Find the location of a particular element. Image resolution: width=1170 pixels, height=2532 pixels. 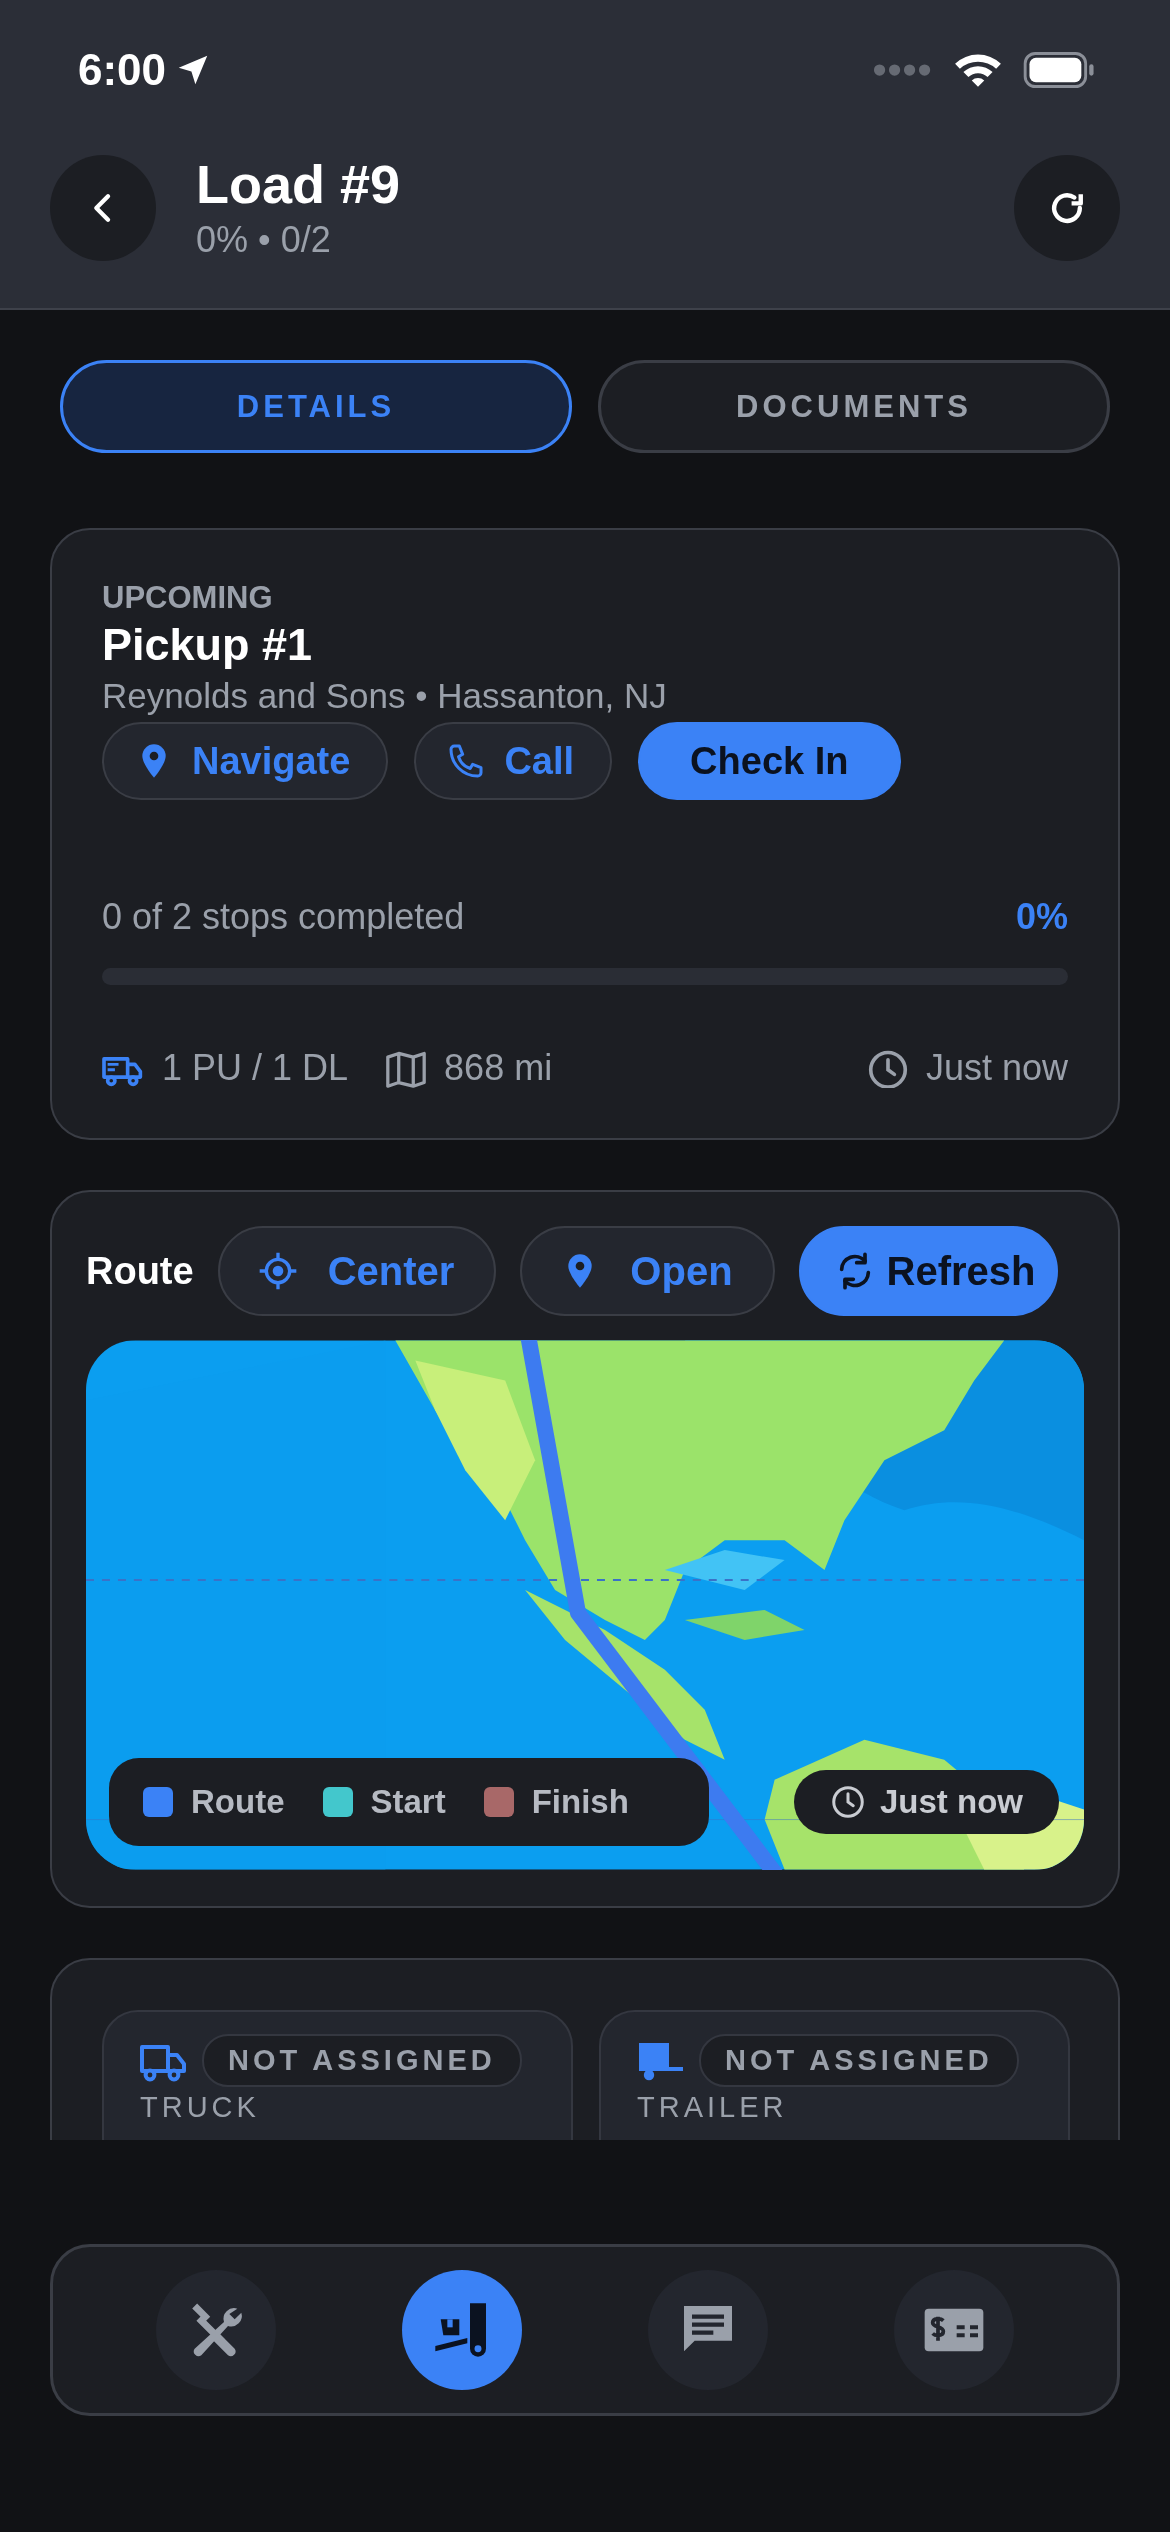

refresh-button: Refresh is located at coordinates (928, 1271).